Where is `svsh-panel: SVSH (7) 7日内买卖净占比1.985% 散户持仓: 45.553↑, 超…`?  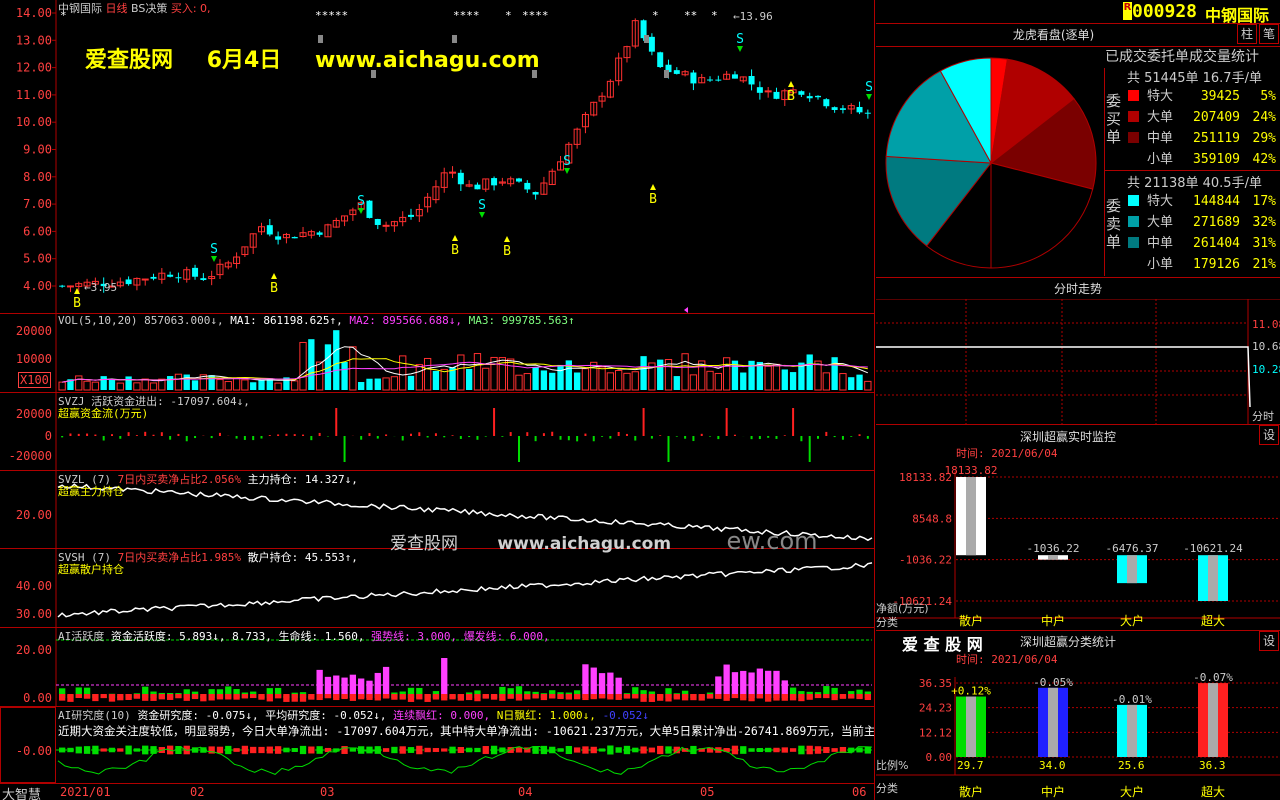 svsh-panel: SVSH (7) 7日内买卖净占比1.985% 散户持仓: 45.553↑, 超… is located at coordinates (437, 577).